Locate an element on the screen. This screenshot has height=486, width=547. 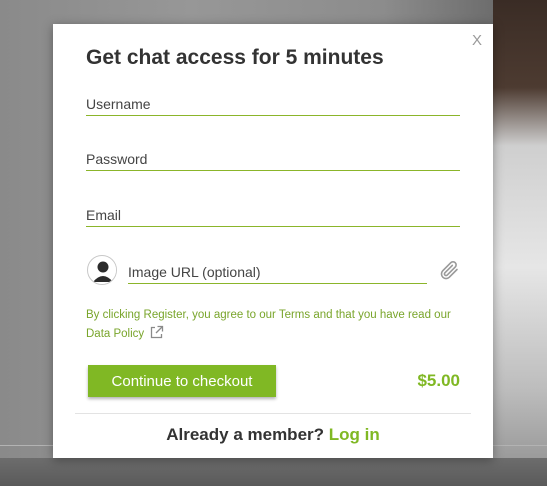
already-member-text: Already a member? is located at coordinates (245, 434).